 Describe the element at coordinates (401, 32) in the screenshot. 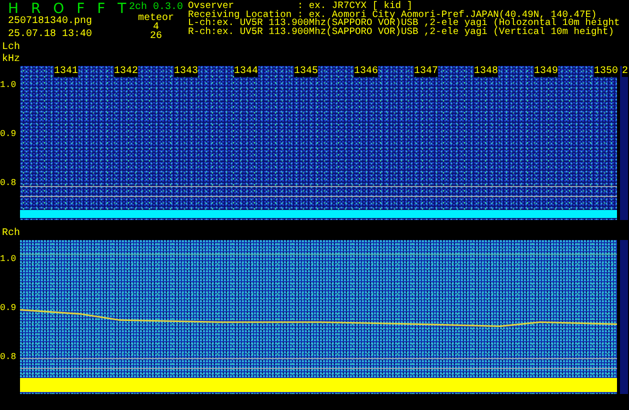

I see `info-line: R-ch:ex. UV5R 113.900Mhz(SAPPORO VOR)USB ,2-ele yagi (Vertical 10m height)` at that location.